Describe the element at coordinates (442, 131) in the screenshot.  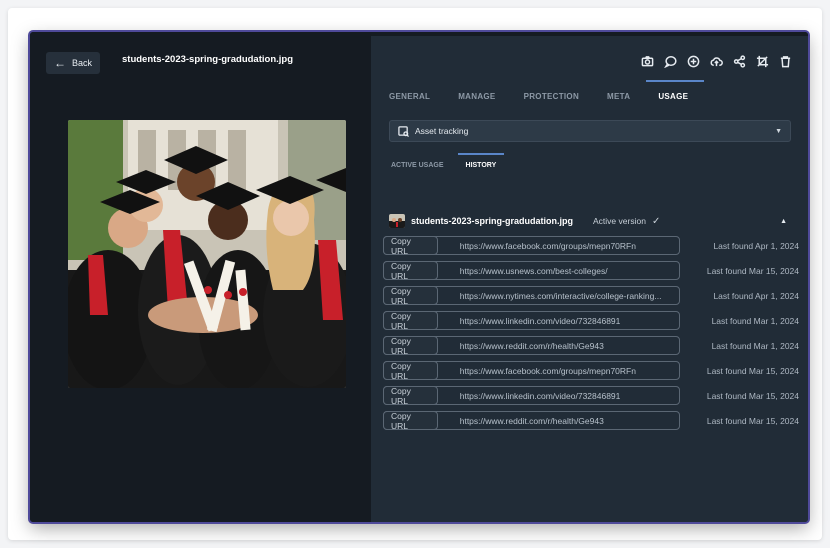
I see `usage-type-value: Asset tracking` at that location.